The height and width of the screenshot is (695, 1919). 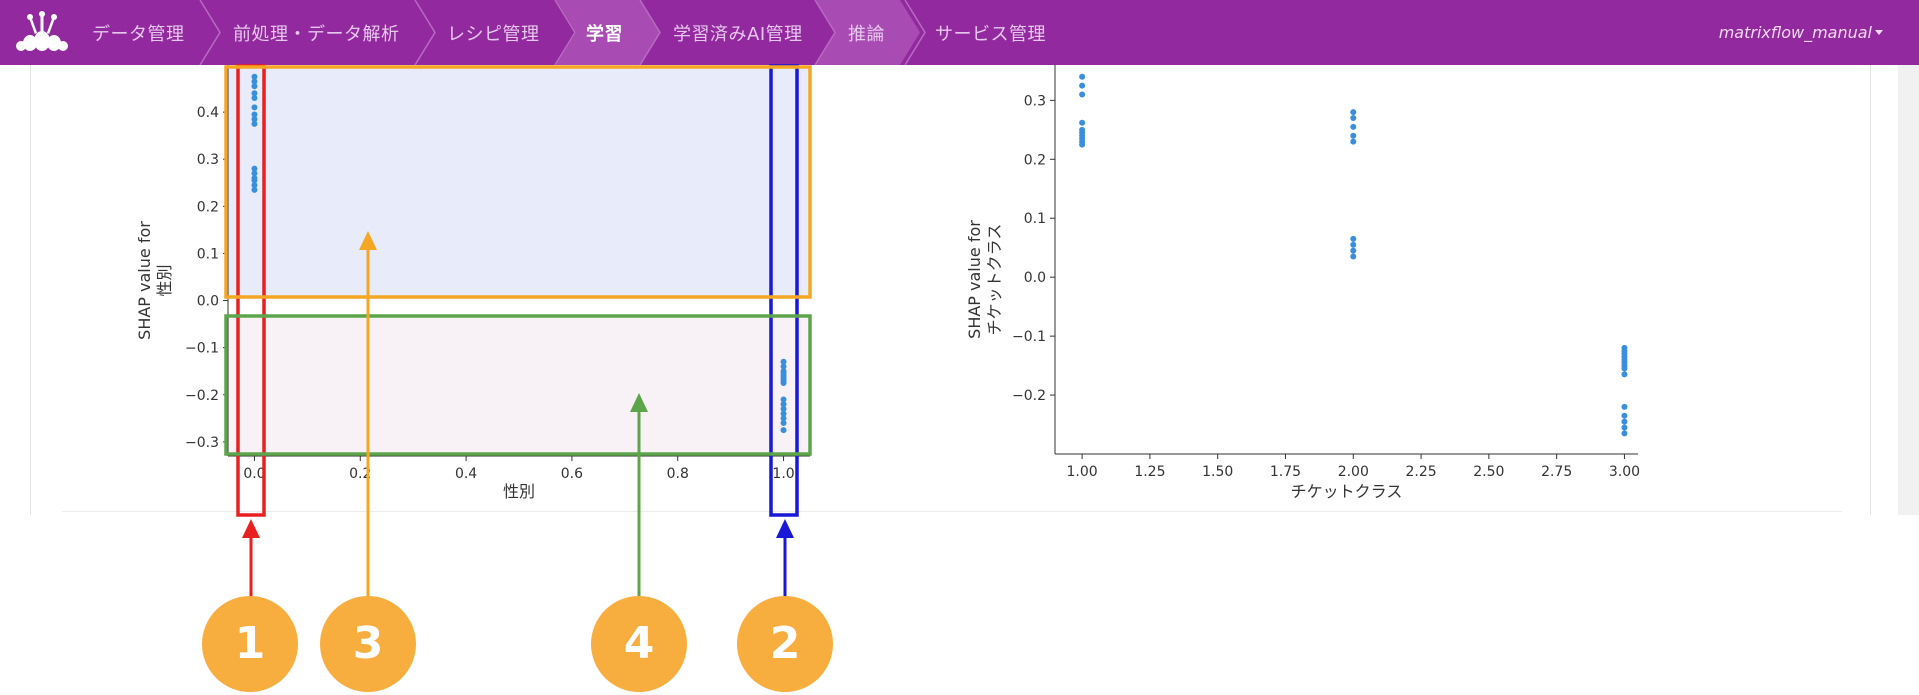 I want to click on callout-number: 1, so click(x=250, y=643).